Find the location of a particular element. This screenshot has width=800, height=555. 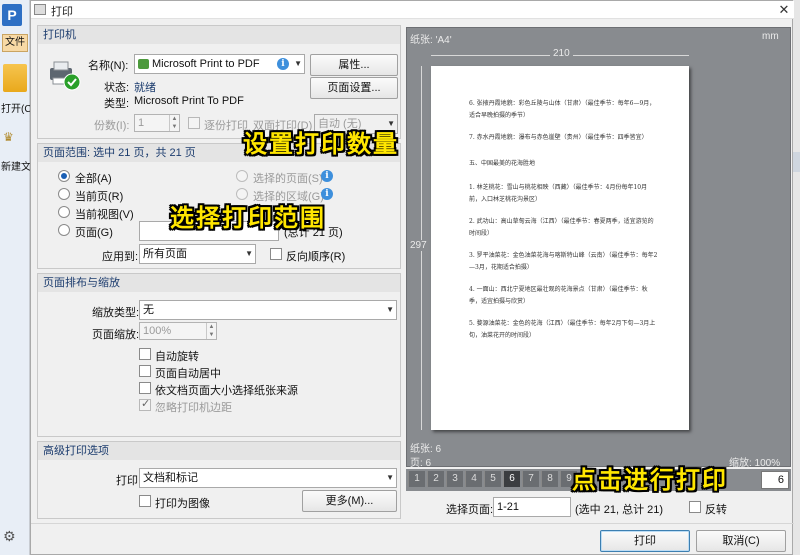

apply-to-value: 所有页面 is located at coordinates (165, 254).